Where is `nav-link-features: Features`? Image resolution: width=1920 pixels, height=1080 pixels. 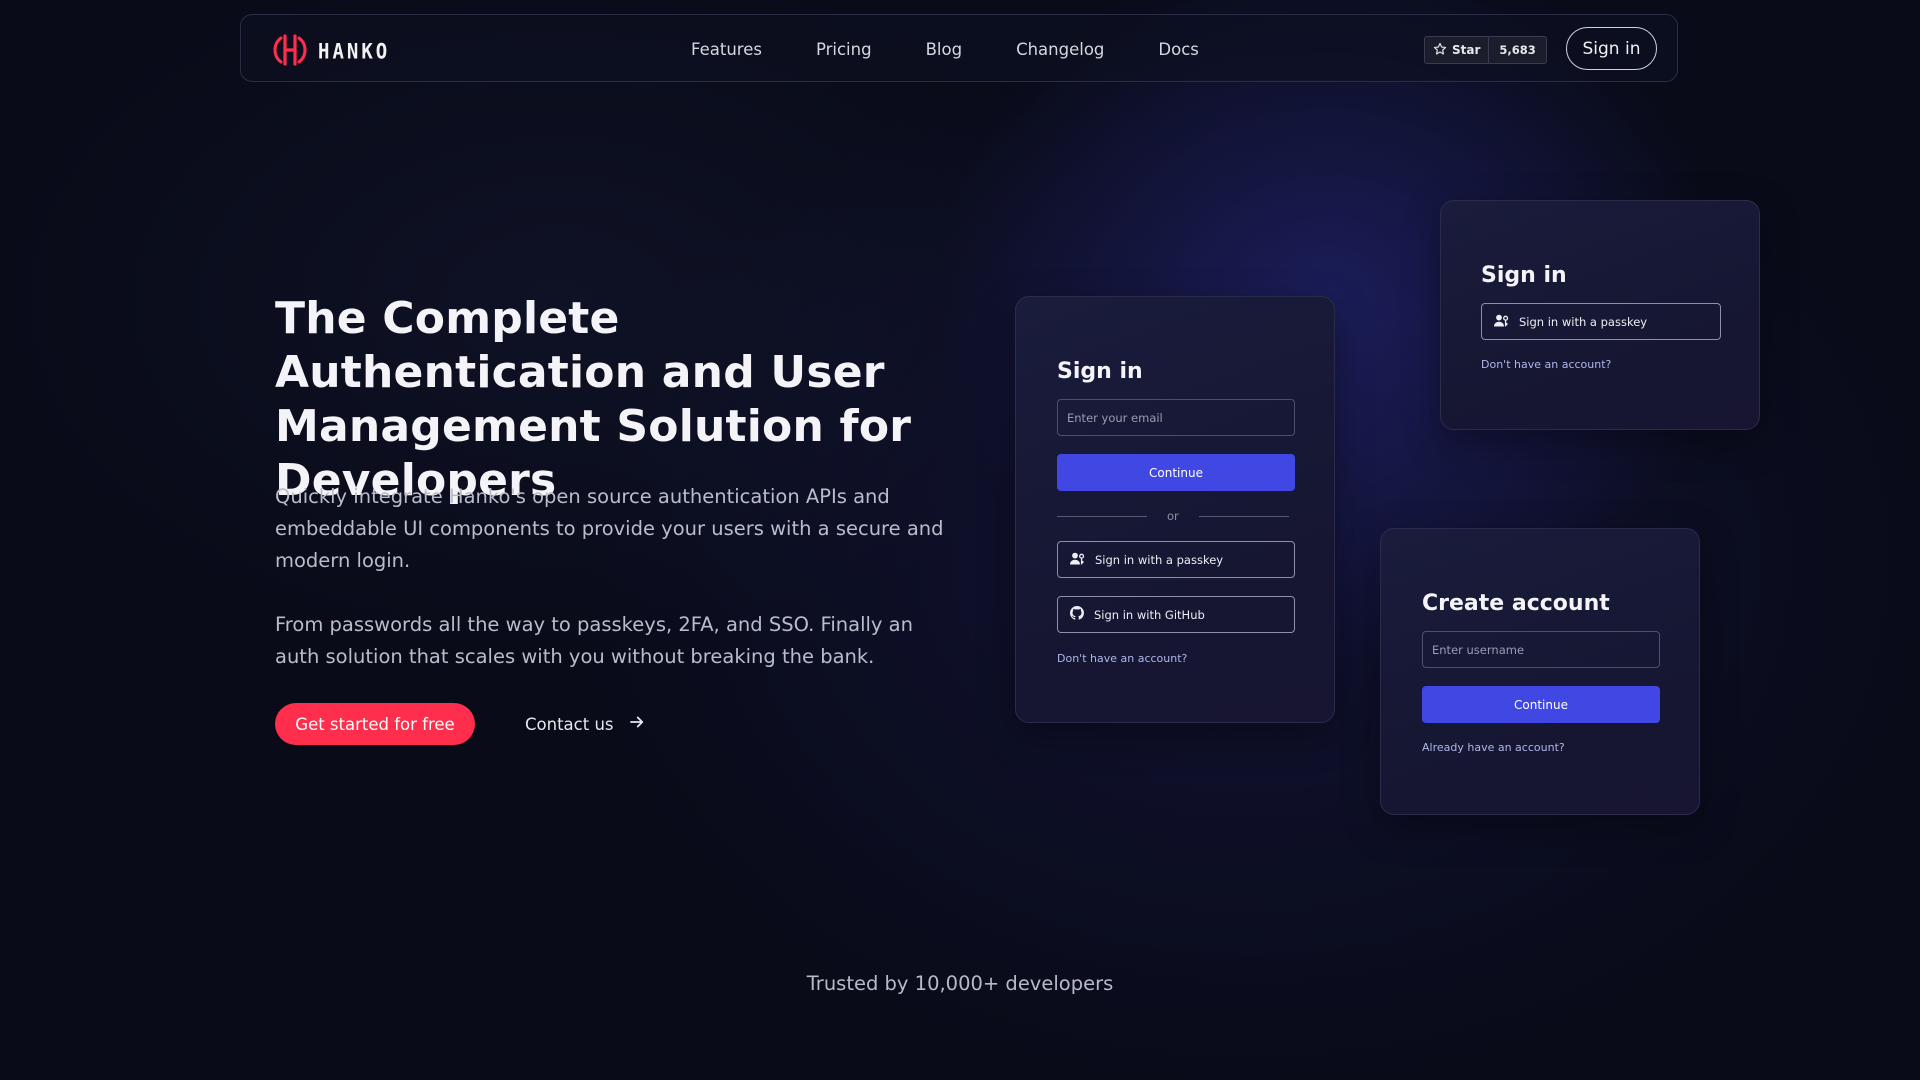 nav-link-features: Features is located at coordinates (726, 49).